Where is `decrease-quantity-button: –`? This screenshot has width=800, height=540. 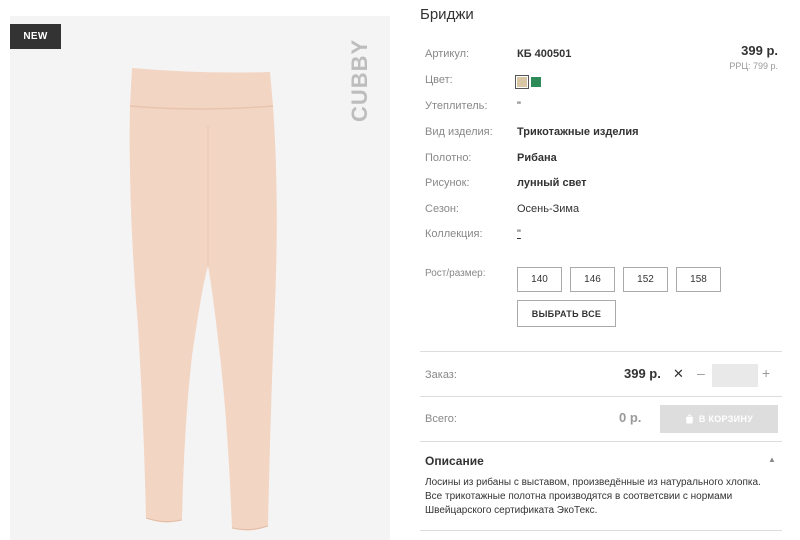 decrease-quantity-button: – is located at coordinates (701, 373).